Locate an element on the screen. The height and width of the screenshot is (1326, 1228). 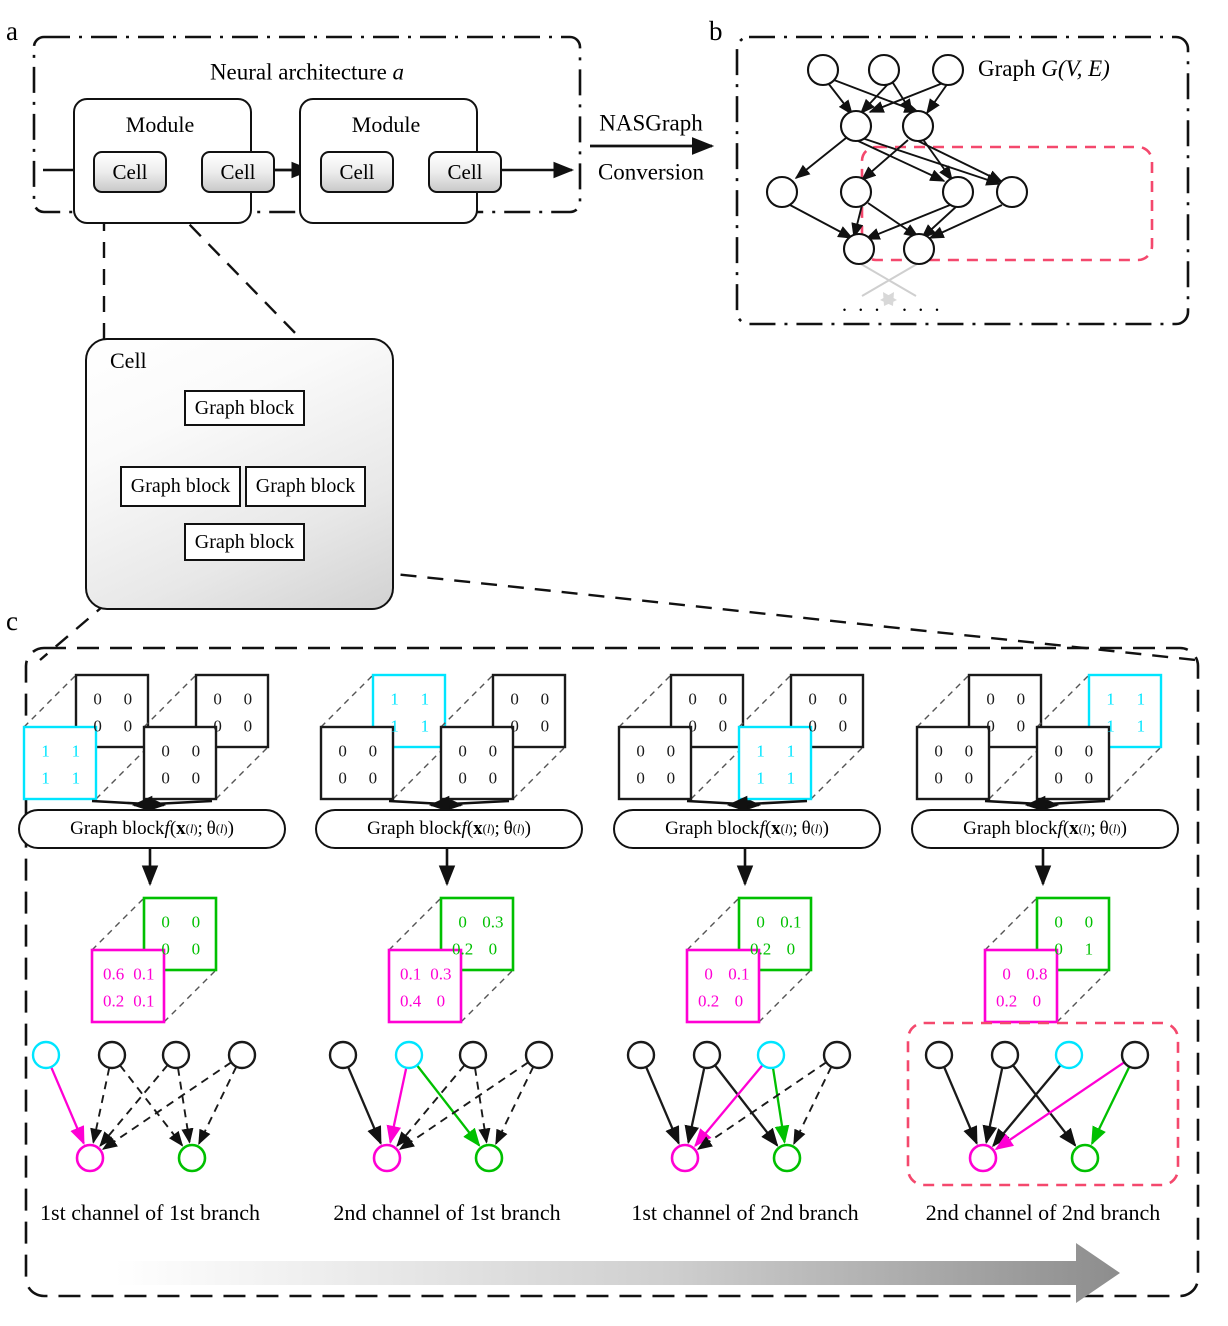
module-label-2: Module is located at coordinates (386, 124).